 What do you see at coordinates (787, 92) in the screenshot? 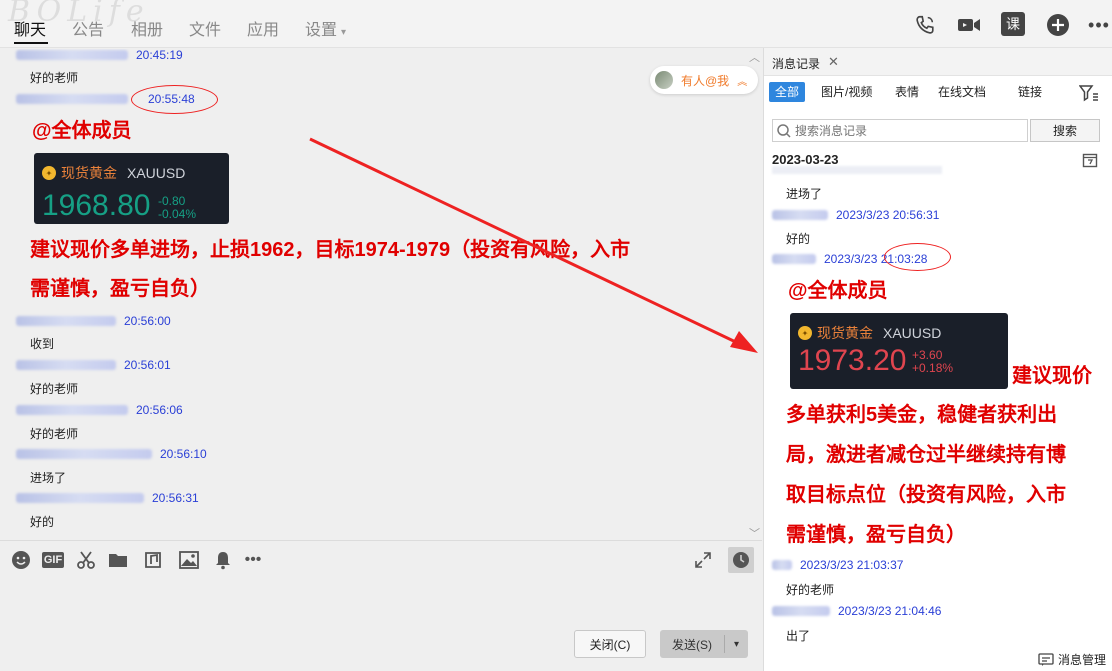
I see `filter-all: 全部` at bounding box center [787, 92].